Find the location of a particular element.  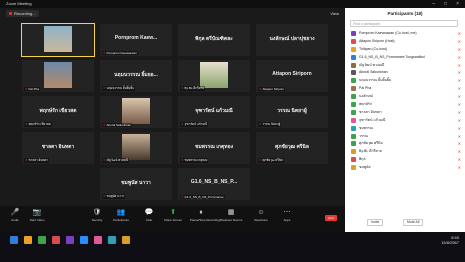

video-tile: Attapon Siriporn ✕Attapon Siriporn is located at coordinates (292, 76).